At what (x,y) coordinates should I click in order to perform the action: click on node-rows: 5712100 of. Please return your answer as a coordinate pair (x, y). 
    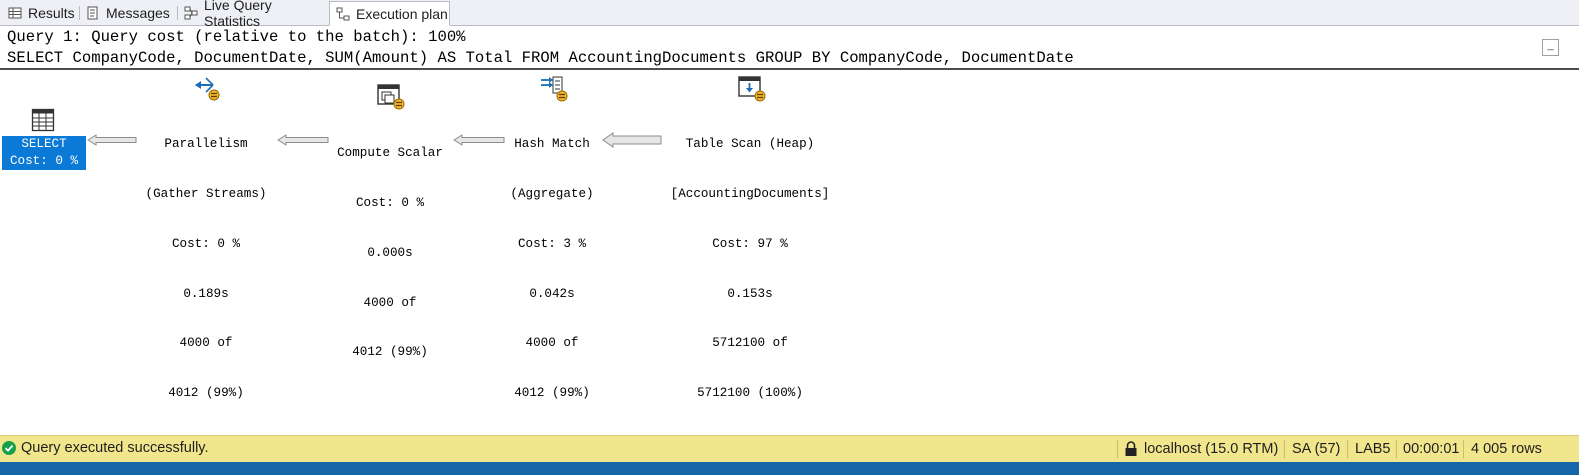
    Looking at the image, I should click on (750, 343).